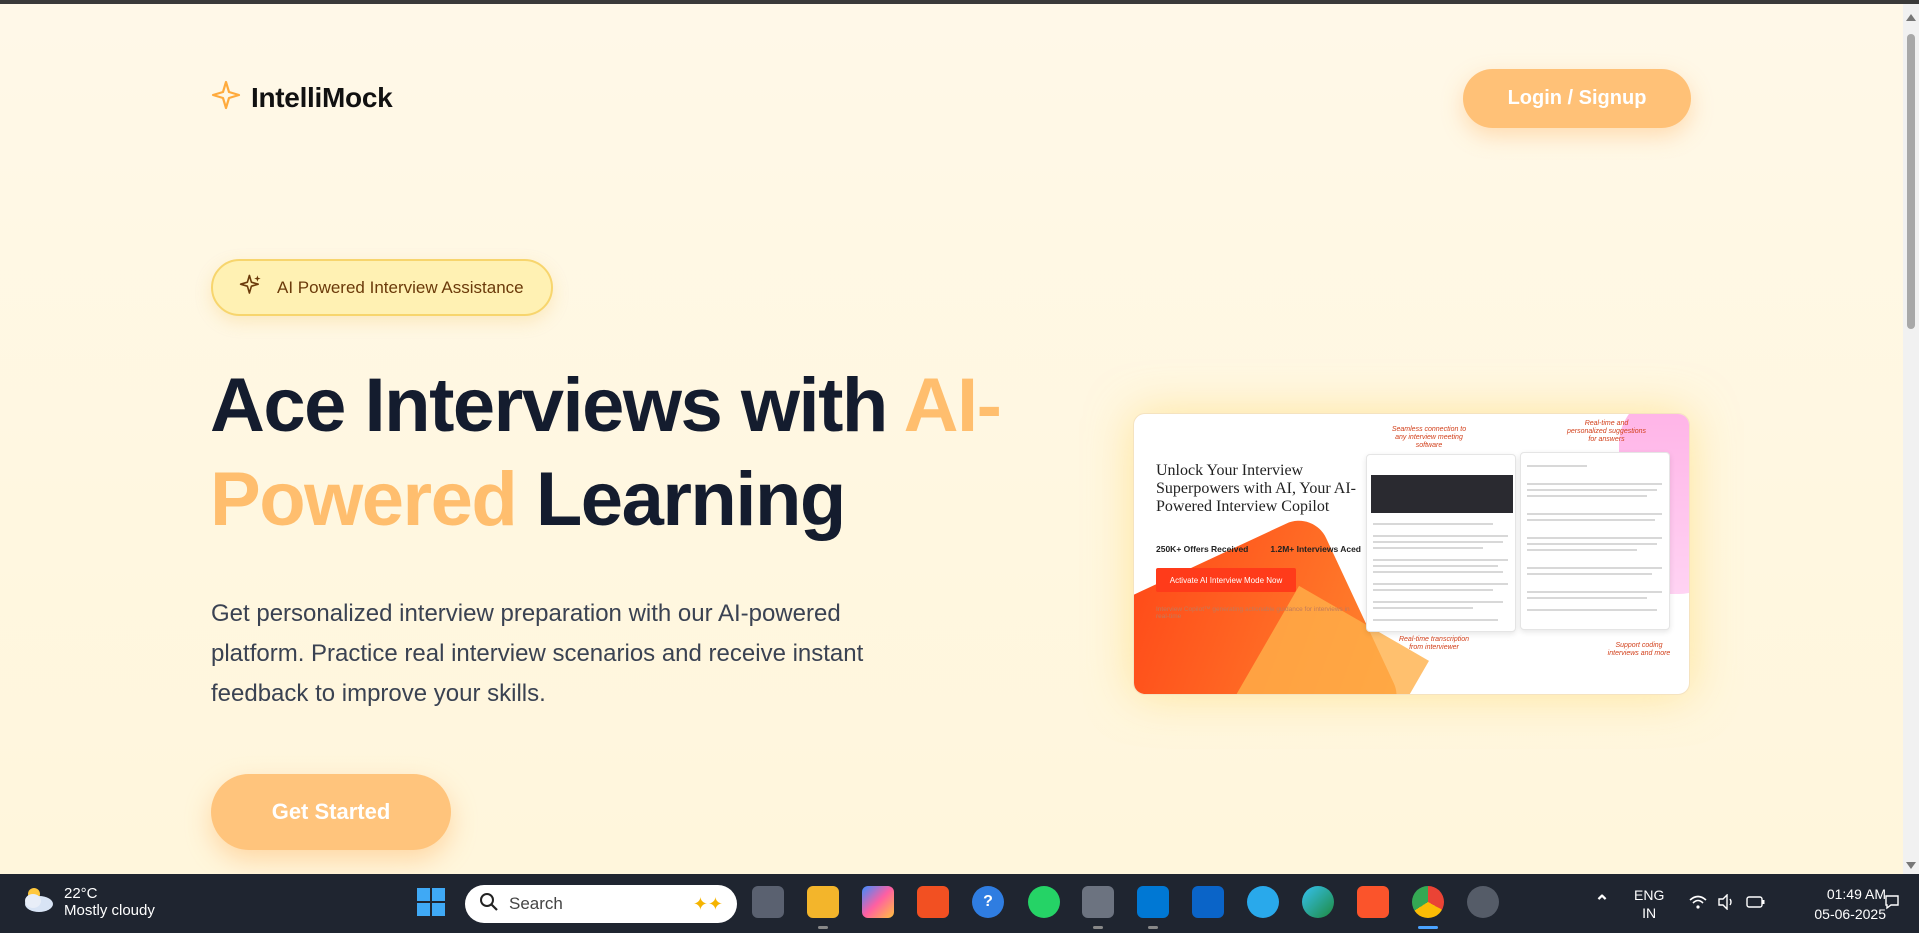 This screenshot has width=1919, height=933. What do you see at coordinates (1595, 541) in the screenshot?
I see `preview-answer-panel` at bounding box center [1595, 541].